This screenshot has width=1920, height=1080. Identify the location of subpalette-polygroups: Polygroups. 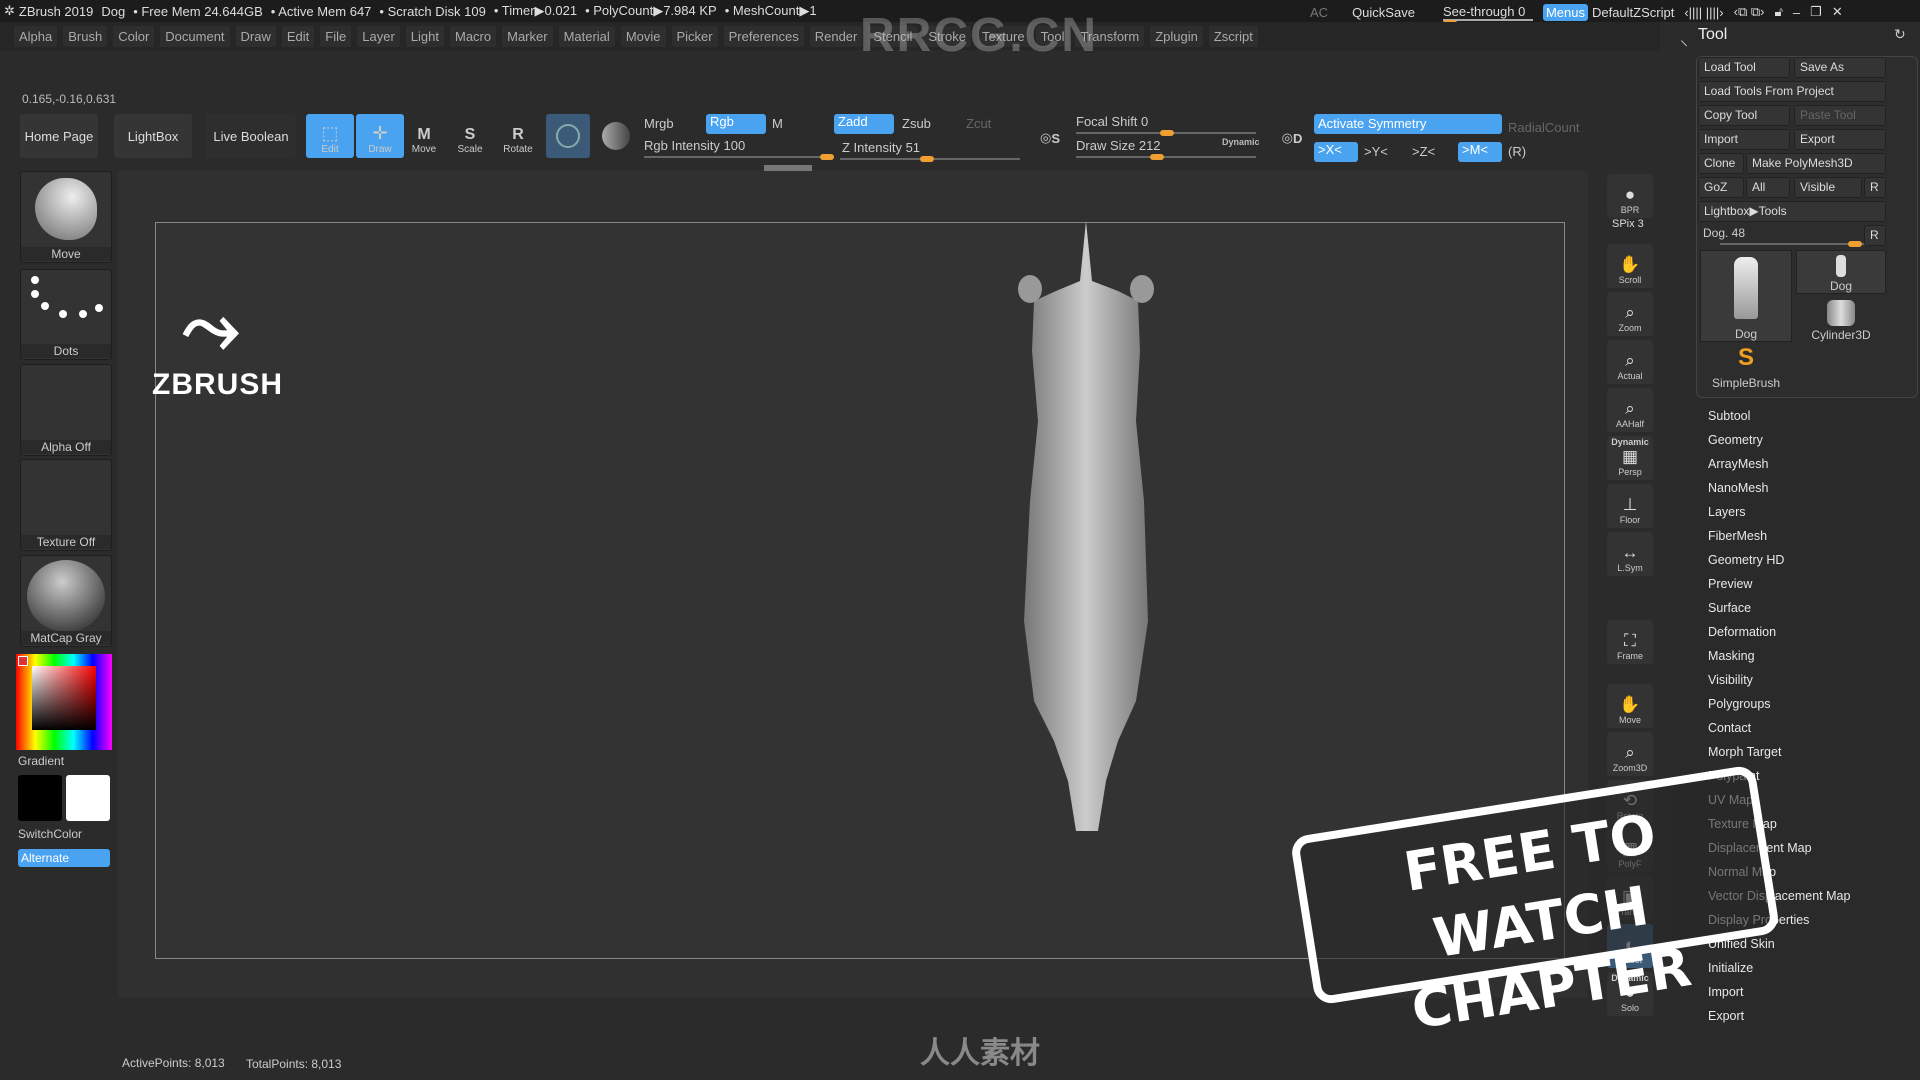
(1779, 706).